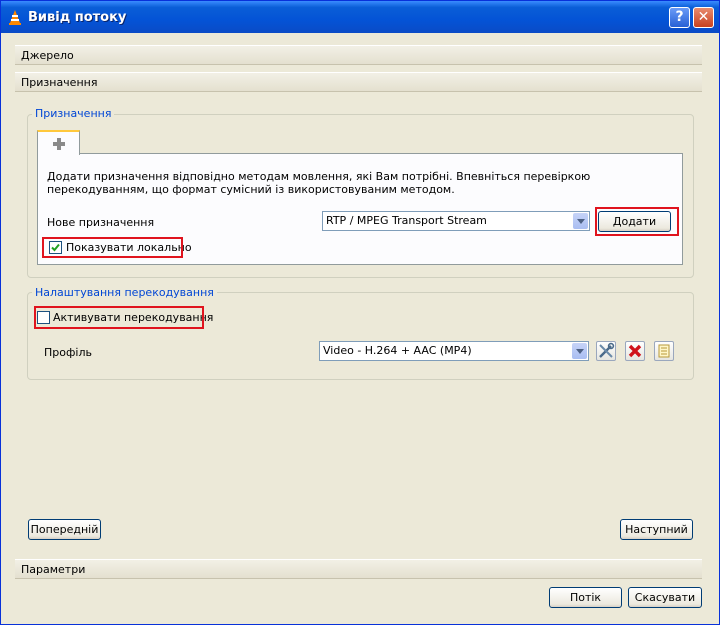 The height and width of the screenshot is (625, 720). What do you see at coordinates (64, 529) in the screenshot?
I see `previous-button: Попередній` at bounding box center [64, 529].